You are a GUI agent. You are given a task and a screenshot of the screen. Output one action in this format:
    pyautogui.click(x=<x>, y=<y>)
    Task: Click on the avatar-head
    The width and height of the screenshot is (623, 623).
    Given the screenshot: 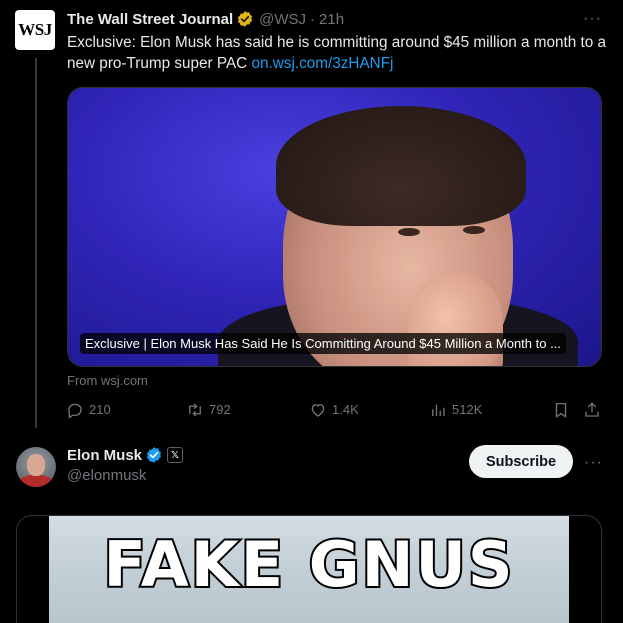 What is the action you would take?
    pyautogui.click(x=36, y=465)
    